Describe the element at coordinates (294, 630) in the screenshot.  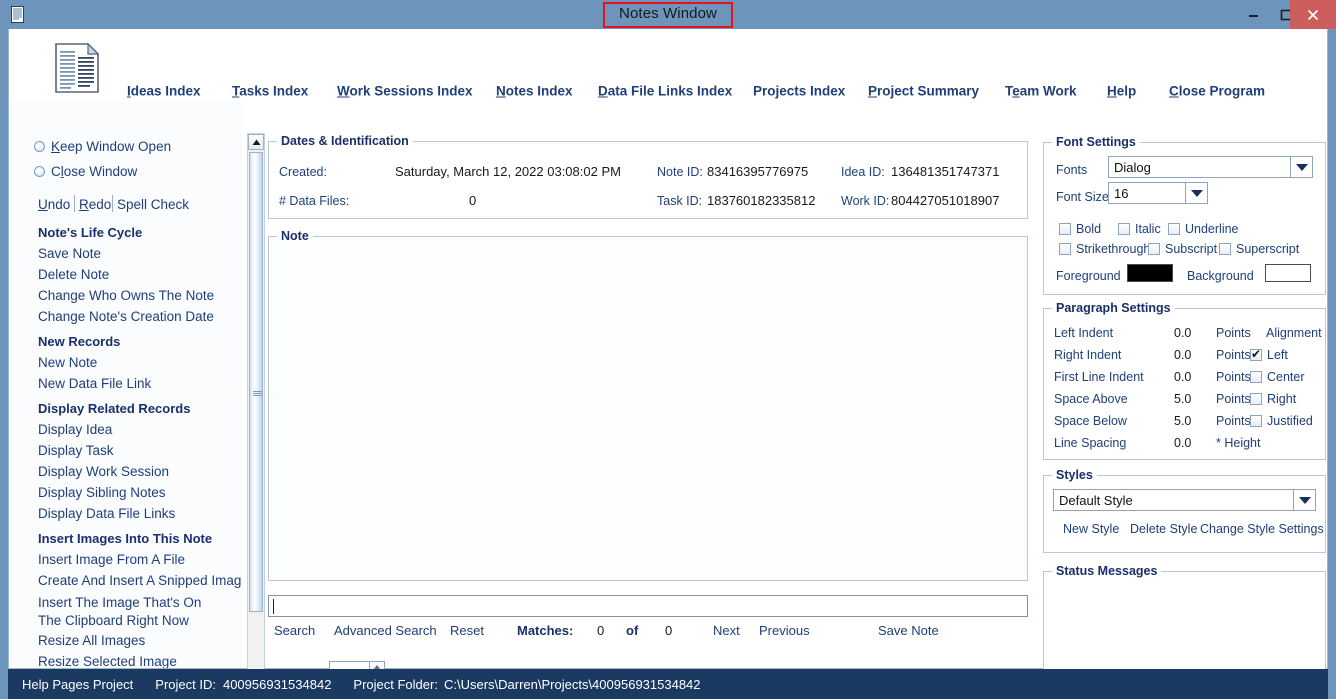
I see `search-button: Search` at that location.